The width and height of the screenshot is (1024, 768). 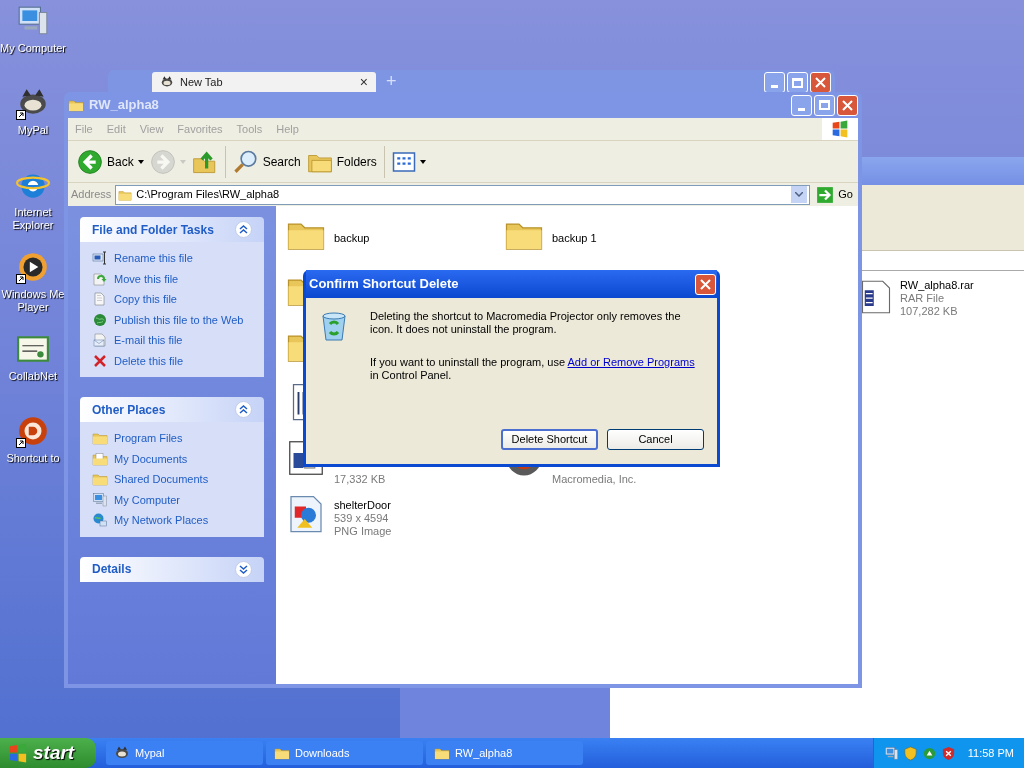 What do you see at coordinates (100, 278) in the screenshot?
I see `move-icon` at bounding box center [100, 278].